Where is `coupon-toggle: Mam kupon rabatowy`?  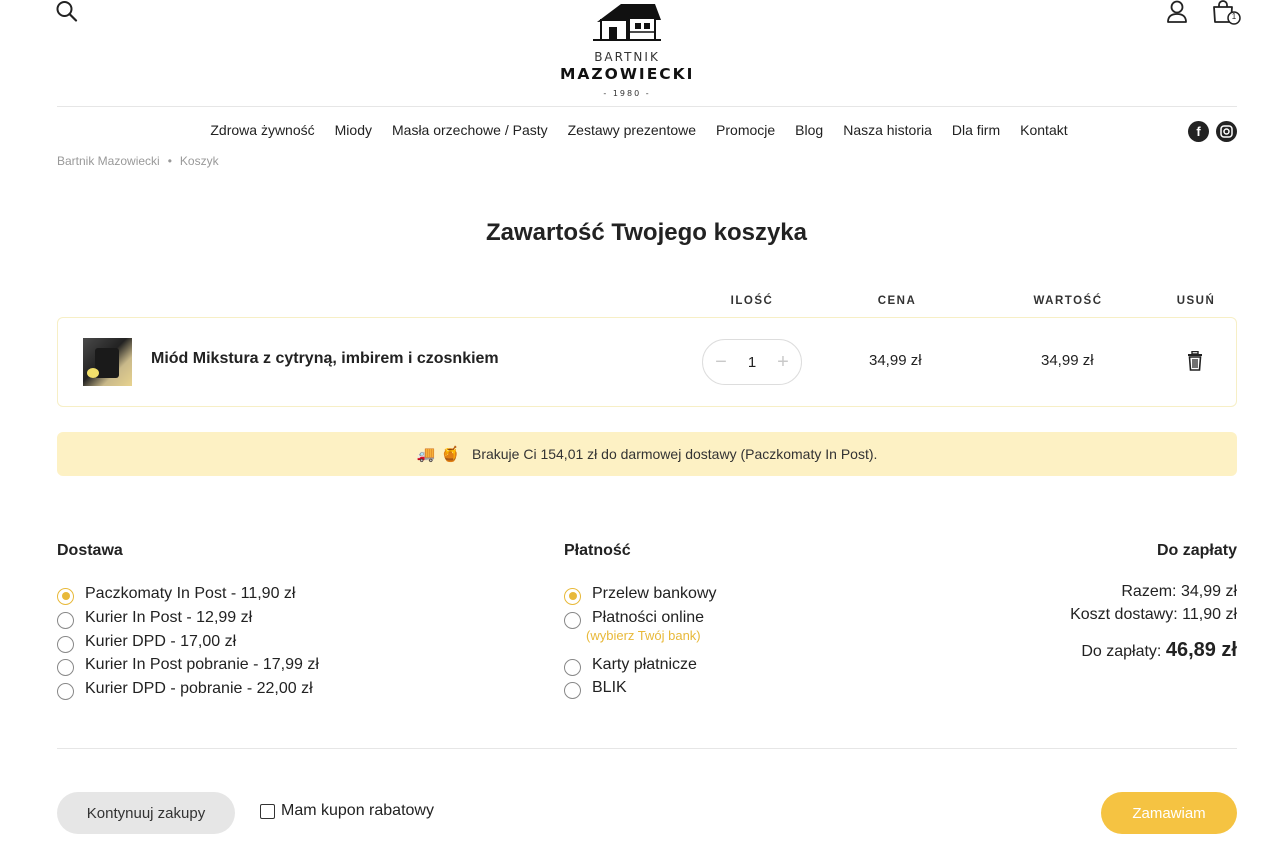 coupon-toggle: Mam kupon rabatowy is located at coordinates (347, 811).